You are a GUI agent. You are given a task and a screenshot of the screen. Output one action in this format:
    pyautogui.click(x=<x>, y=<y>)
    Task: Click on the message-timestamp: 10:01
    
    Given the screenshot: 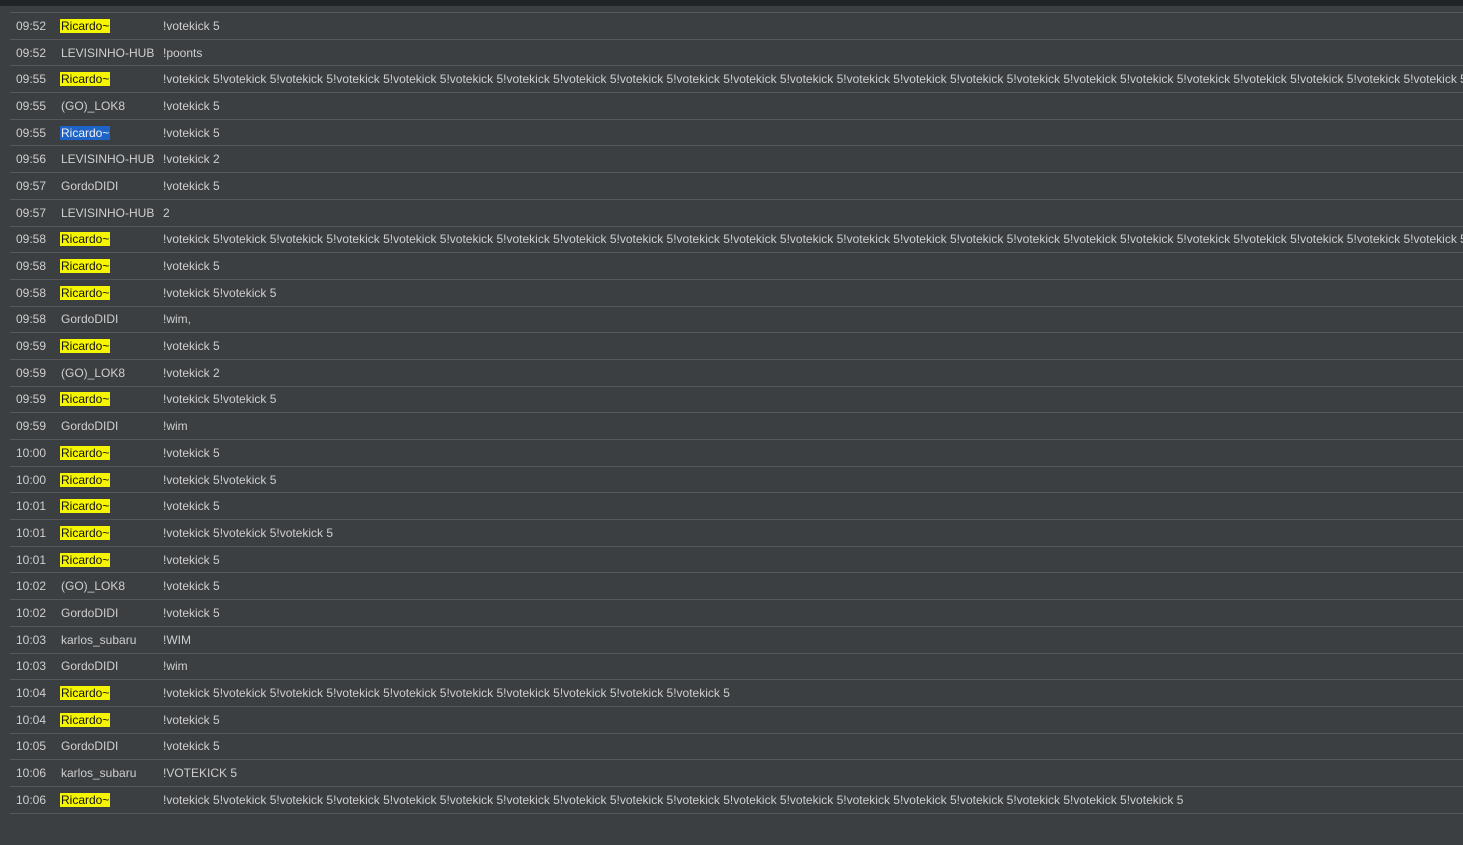 What is the action you would take?
    pyautogui.click(x=31, y=506)
    